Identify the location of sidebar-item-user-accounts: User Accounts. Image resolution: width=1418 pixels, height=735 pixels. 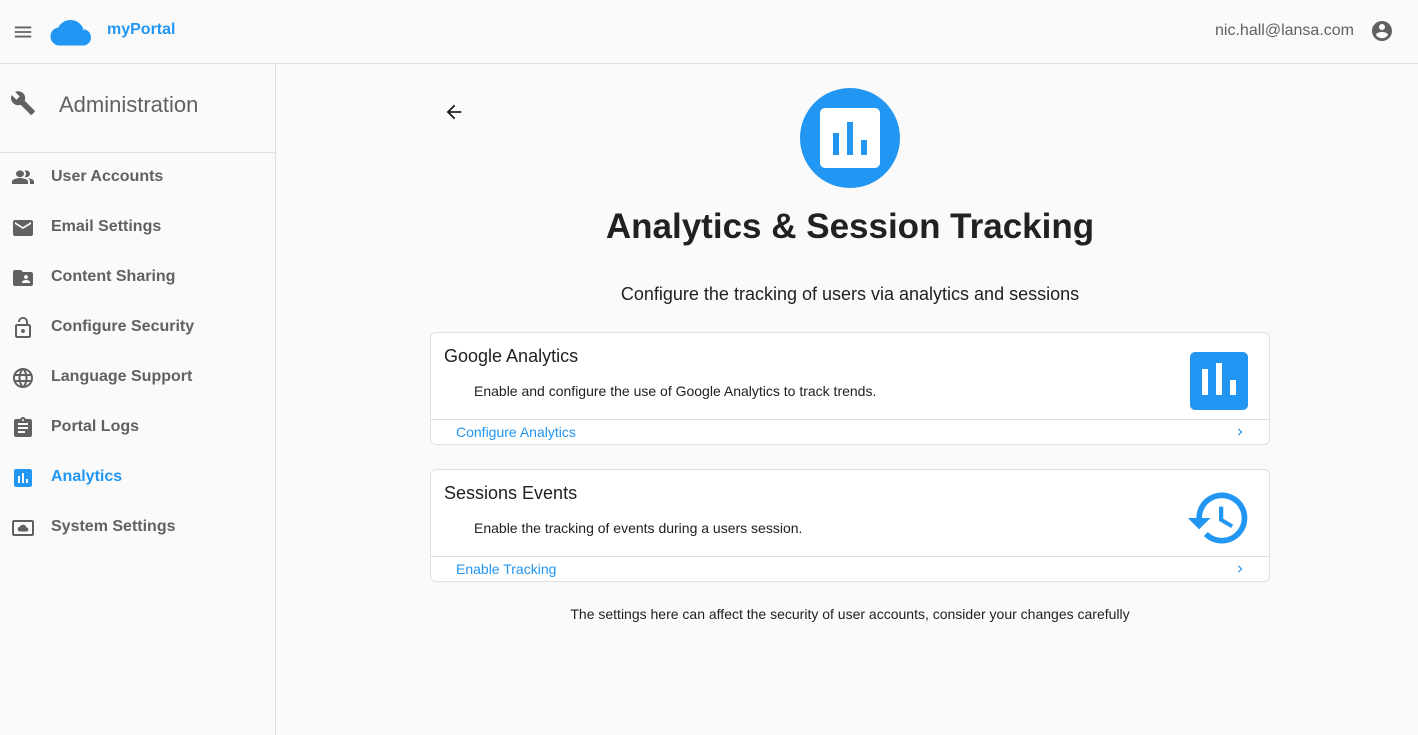
(137, 178).